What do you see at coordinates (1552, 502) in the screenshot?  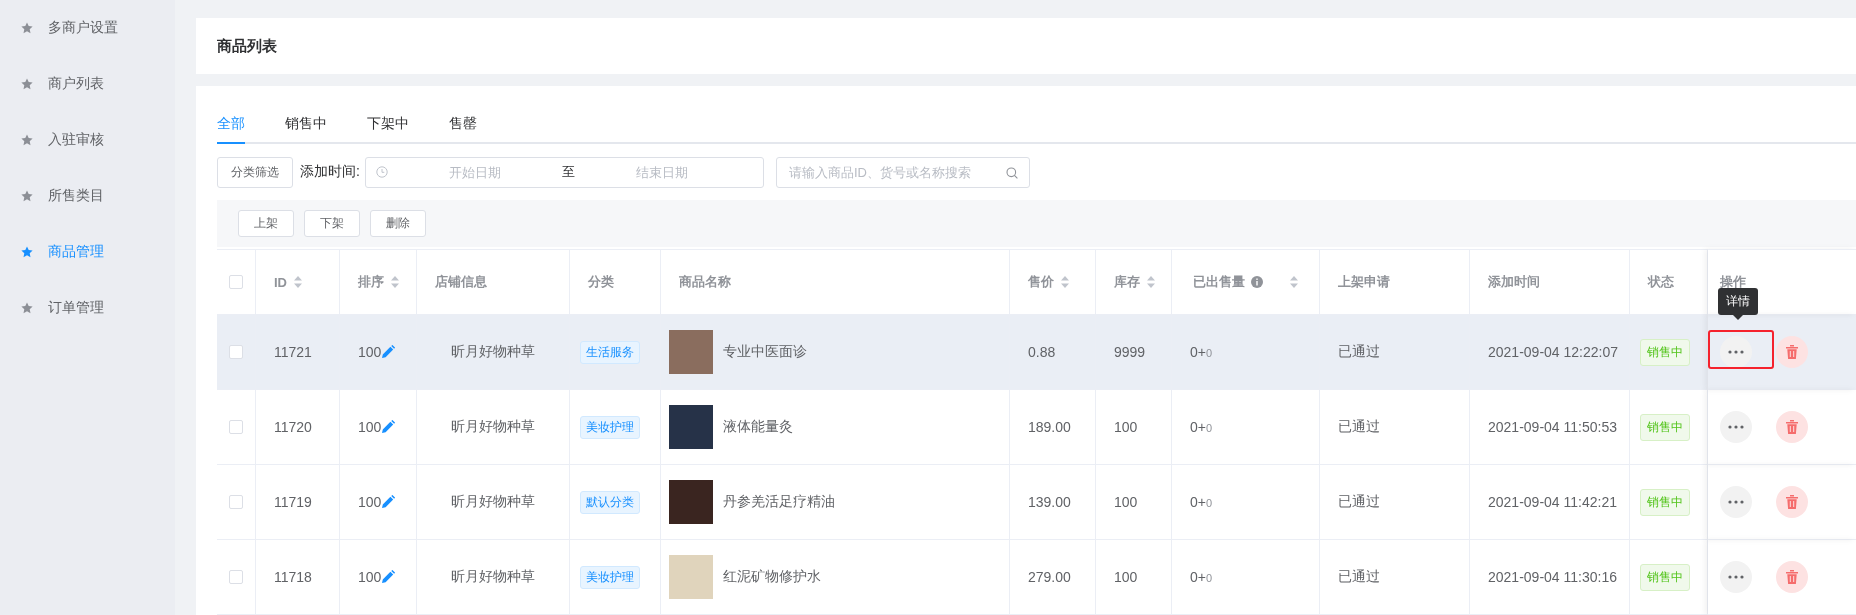 I see `table-cell: 2021-09-04 11:42:21` at bounding box center [1552, 502].